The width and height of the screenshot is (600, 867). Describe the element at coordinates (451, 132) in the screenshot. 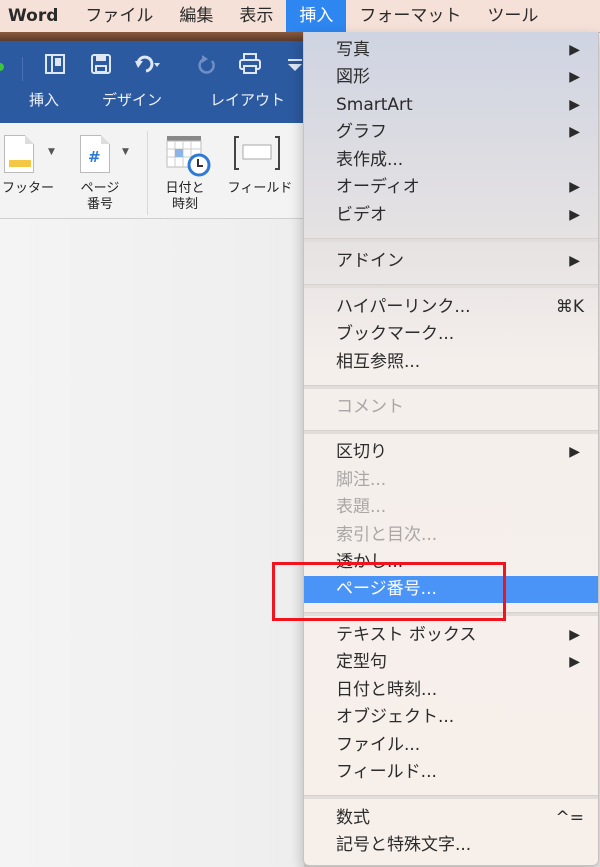

I see `menu-item-chart: グラフ ▶` at that location.